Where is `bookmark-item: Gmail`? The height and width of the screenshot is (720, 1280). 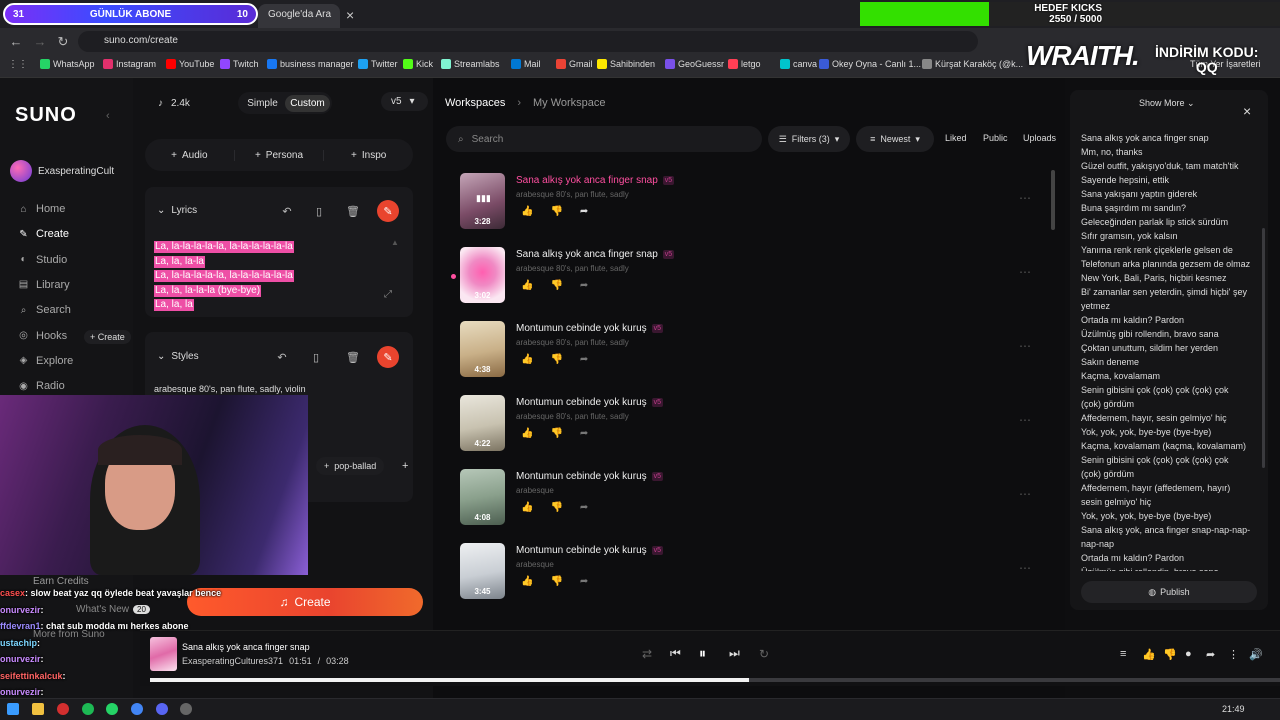
bookmark-item: Gmail is located at coordinates (574, 64).